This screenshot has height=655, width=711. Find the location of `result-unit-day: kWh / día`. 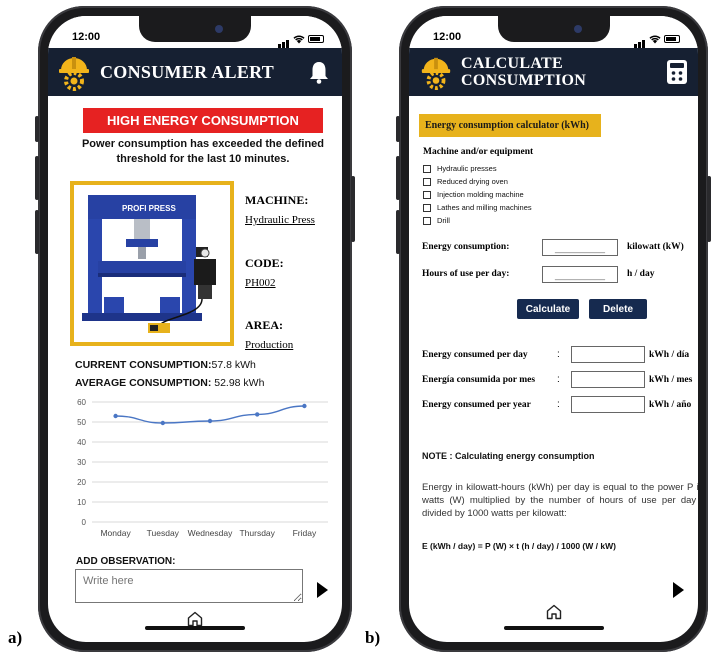

result-unit-day: kWh / día is located at coordinates (669, 355).